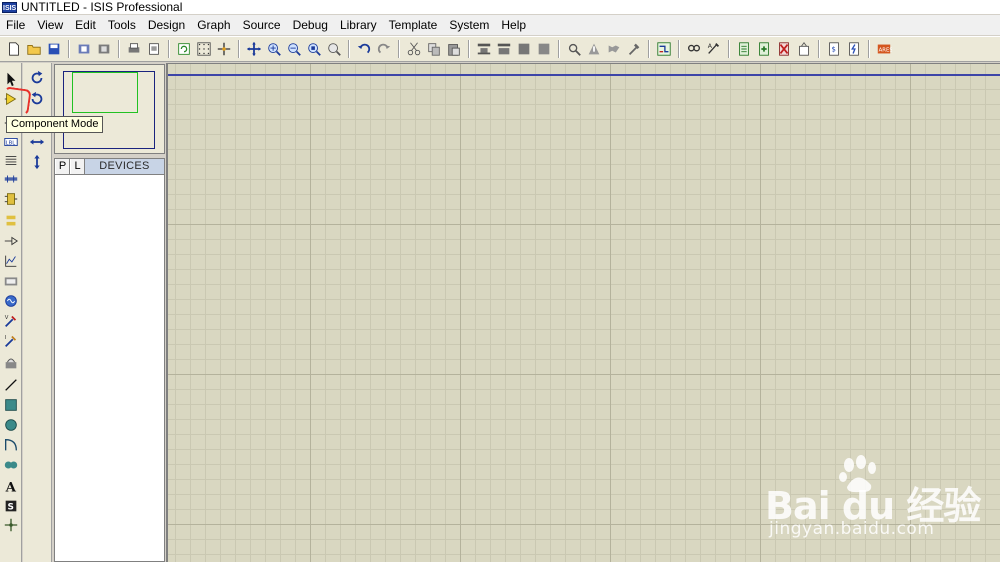  Describe the element at coordinates (454, 49) in the screenshot. I see `paste-icon` at that location.